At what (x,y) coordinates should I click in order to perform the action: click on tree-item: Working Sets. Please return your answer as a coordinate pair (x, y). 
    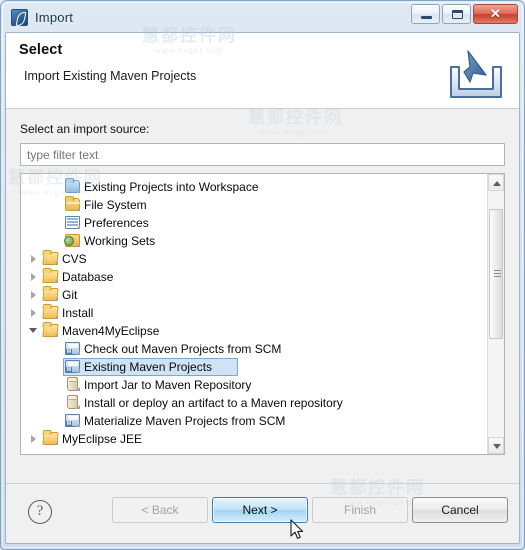
    Looking at the image, I should click on (254, 241).